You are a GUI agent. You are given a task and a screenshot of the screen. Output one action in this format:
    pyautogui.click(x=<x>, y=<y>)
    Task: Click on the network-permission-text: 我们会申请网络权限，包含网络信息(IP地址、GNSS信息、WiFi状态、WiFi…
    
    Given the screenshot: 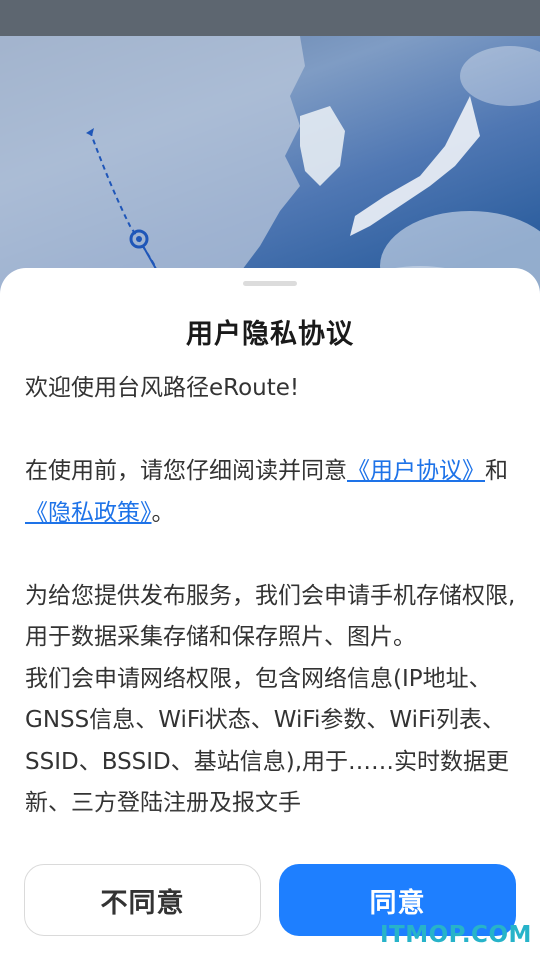 What is the action you would take?
    pyautogui.click(x=267, y=741)
    